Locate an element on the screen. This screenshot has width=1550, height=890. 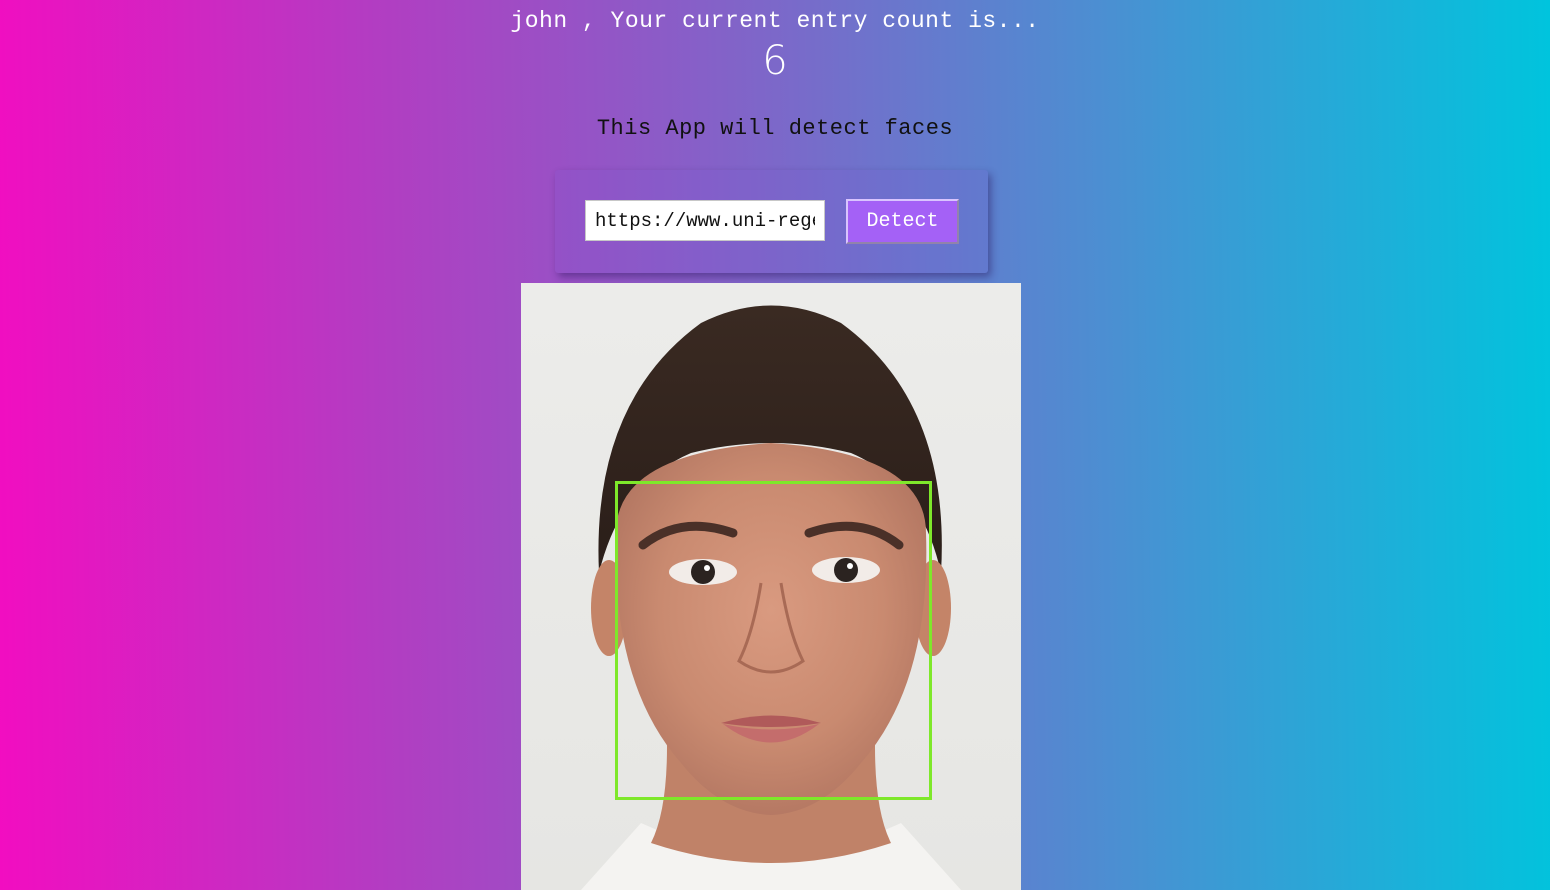
detect-button: Detect is located at coordinates (902, 221).